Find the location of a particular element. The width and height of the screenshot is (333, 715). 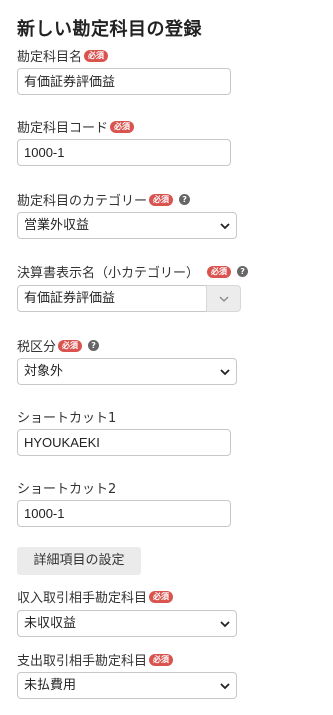

account-name-input: 有価証券評価益 is located at coordinates (124, 81).